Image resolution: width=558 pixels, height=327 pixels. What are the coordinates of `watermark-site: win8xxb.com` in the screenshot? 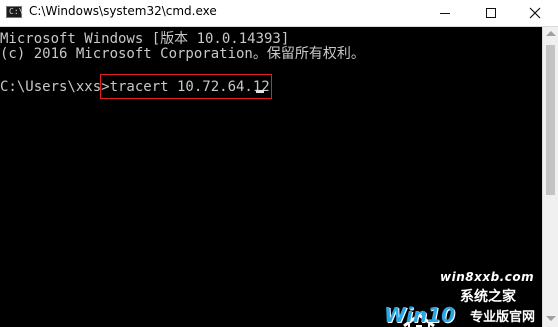 It's located at (487, 277).